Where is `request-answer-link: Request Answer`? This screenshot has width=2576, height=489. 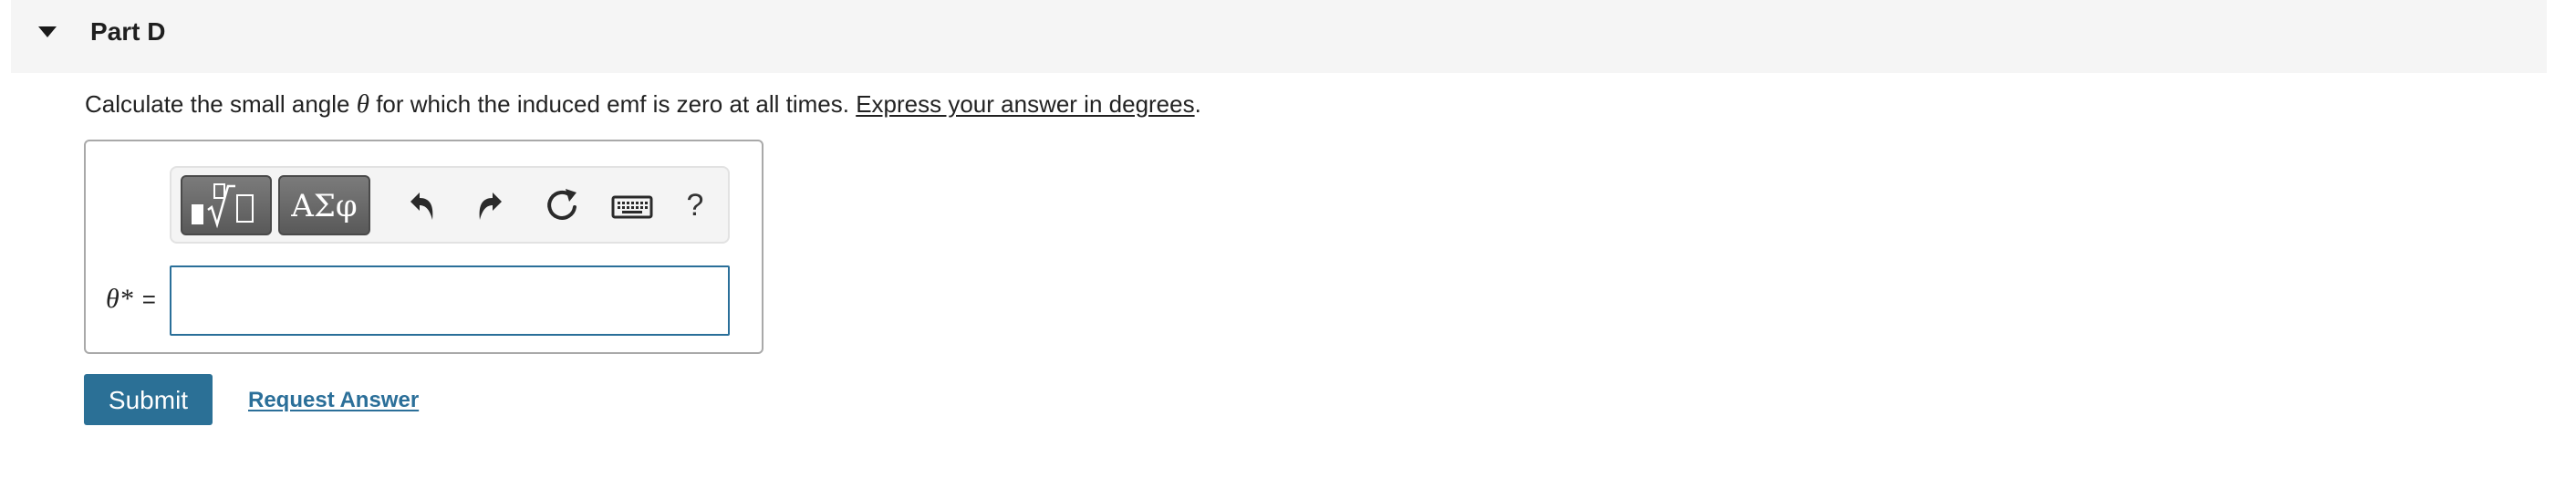 request-answer-link: Request Answer is located at coordinates (334, 400).